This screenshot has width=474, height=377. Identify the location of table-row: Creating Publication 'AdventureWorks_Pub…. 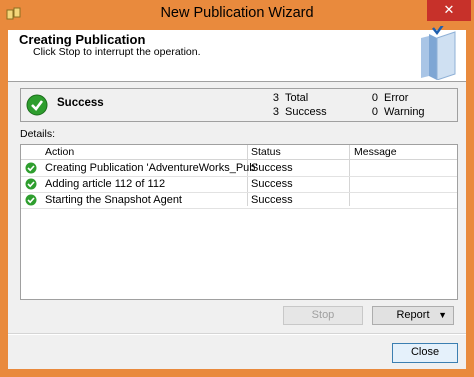
(239, 168).